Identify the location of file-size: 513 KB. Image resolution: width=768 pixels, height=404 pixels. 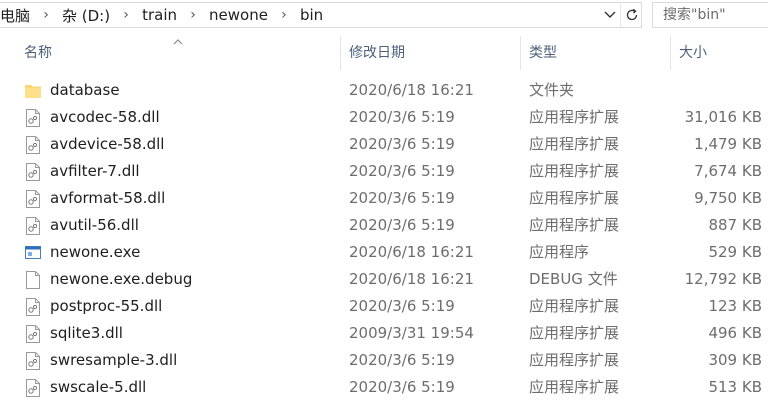
(735, 387).